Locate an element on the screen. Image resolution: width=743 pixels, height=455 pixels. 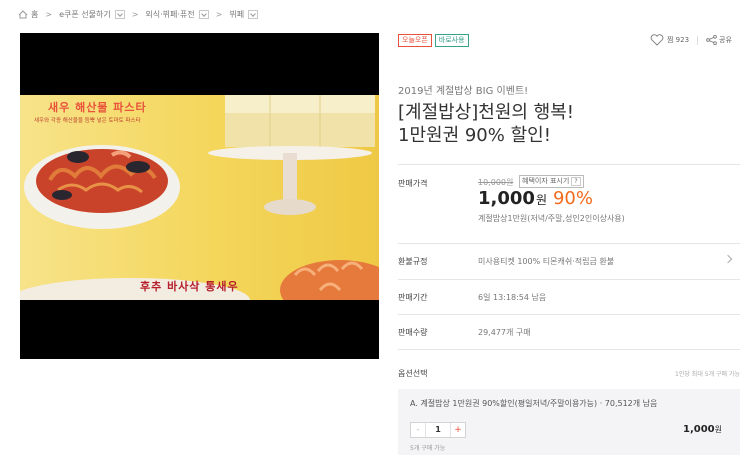
sales-count-value: 29,477개 구매 is located at coordinates (504, 332).